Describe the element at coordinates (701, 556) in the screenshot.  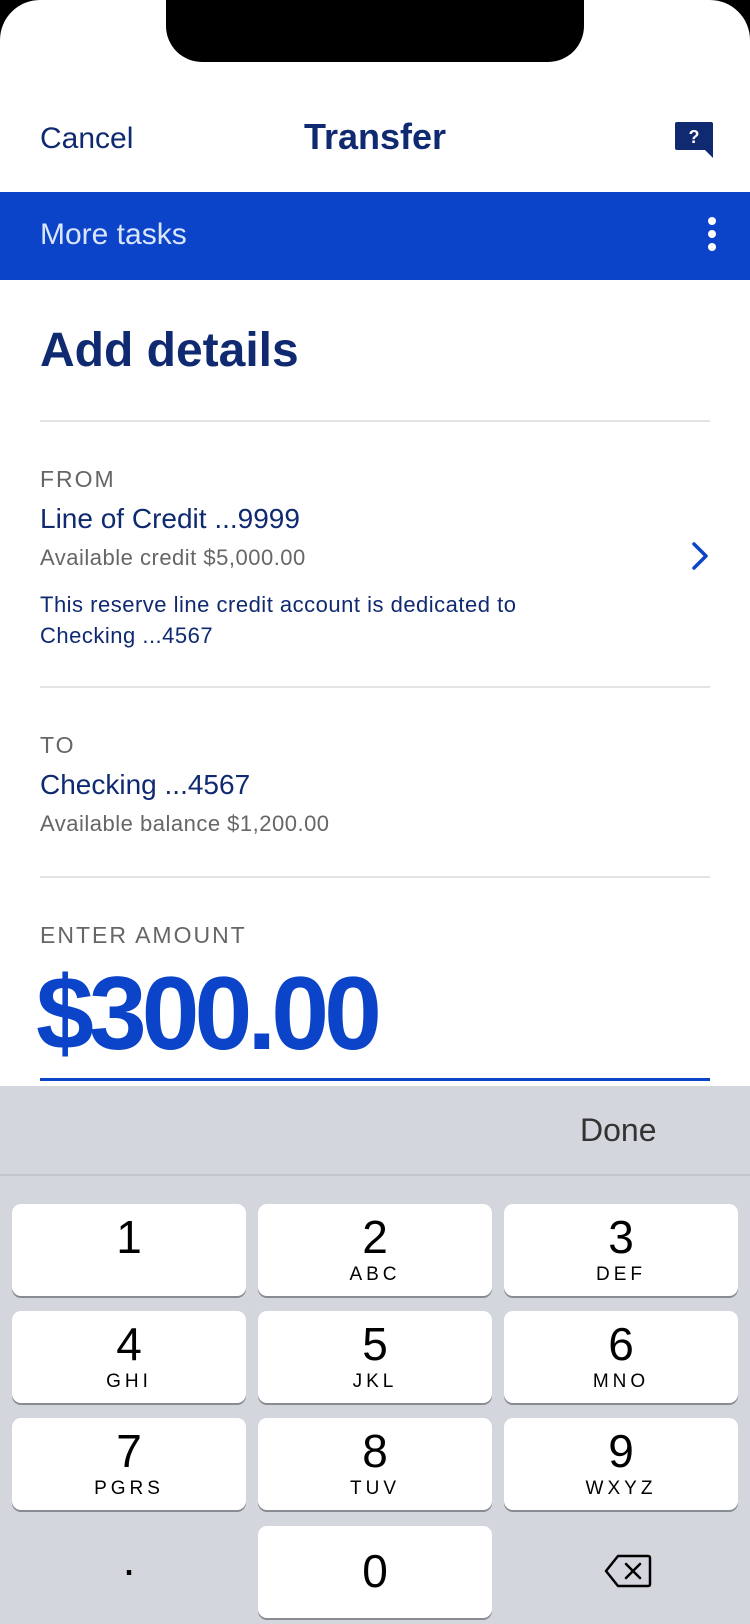
I see `chevron-right-icon` at that location.